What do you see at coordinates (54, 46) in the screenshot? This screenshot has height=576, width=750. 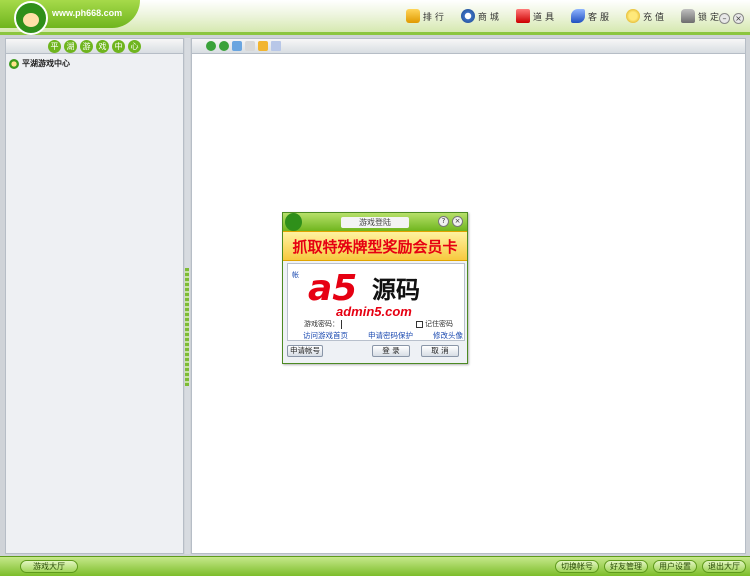 I see `header-char: 平` at bounding box center [54, 46].